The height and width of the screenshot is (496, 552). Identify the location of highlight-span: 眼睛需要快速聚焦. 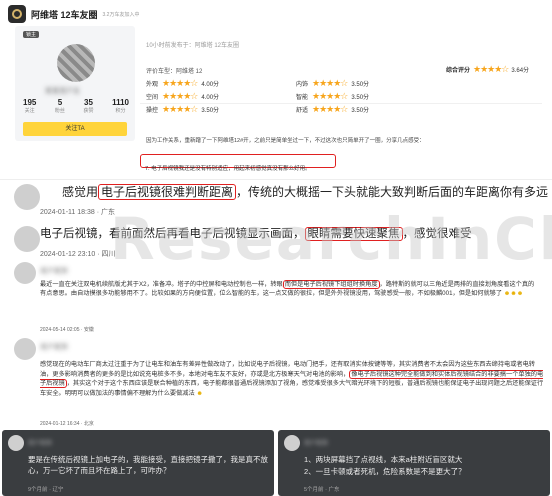
(353, 234).